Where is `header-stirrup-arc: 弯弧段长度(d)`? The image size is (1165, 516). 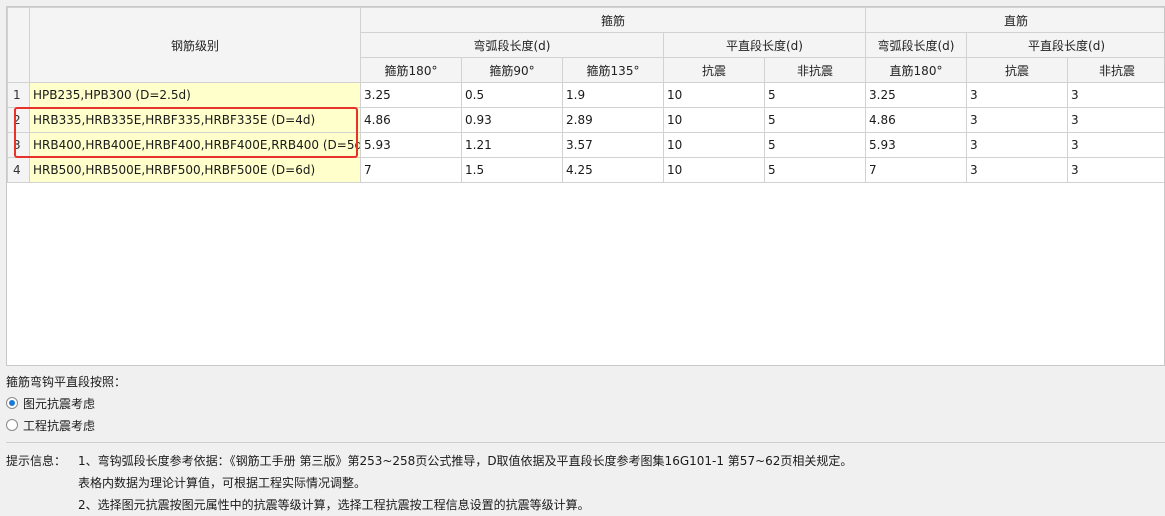
header-stirrup-arc: 弯弧段长度(d) is located at coordinates (512, 45).